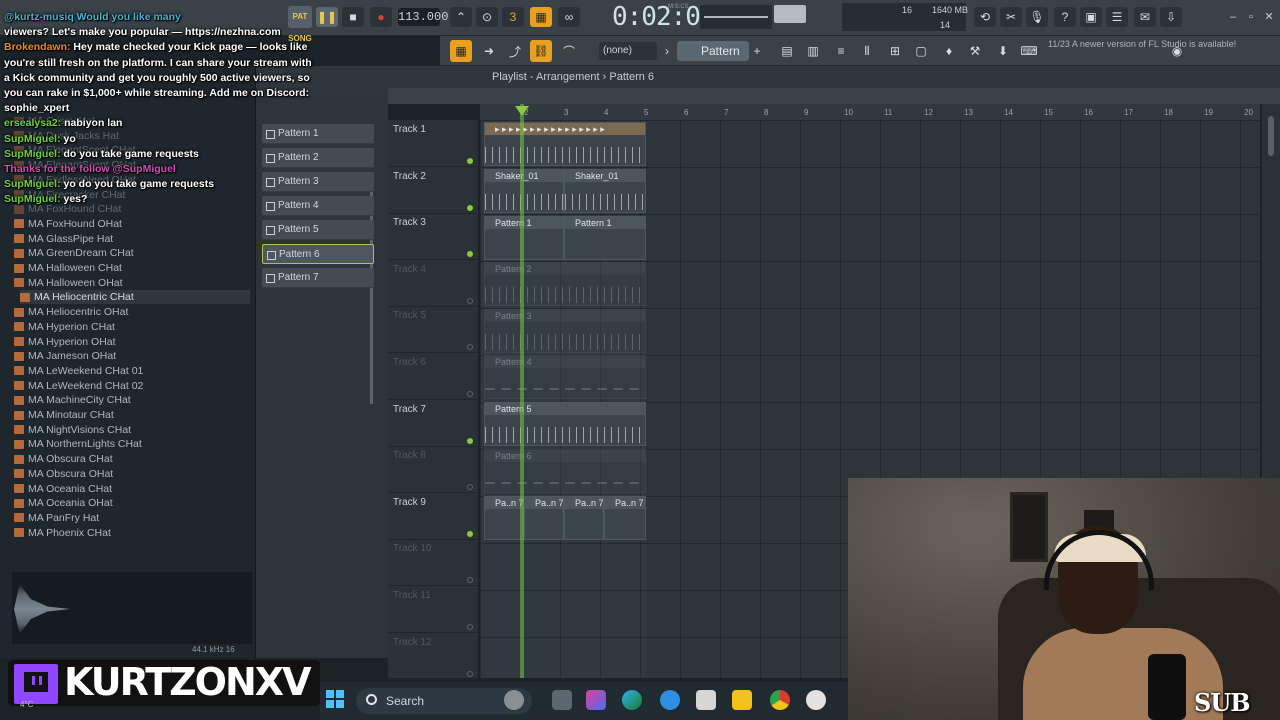 This screenshot has height=720, width=1280. What do you see at coordinates (975, 51) in the screenshot?
I see `tuner-icon: ⚒` at bounding box center [975, 51].